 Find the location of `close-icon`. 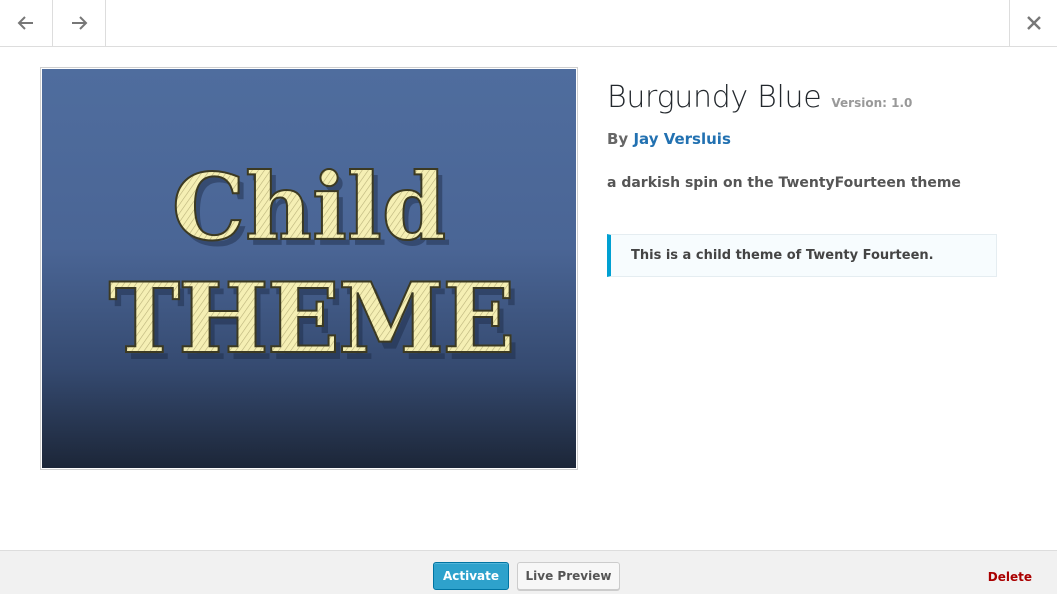

close-icon is located at coordinates (1033, 23).